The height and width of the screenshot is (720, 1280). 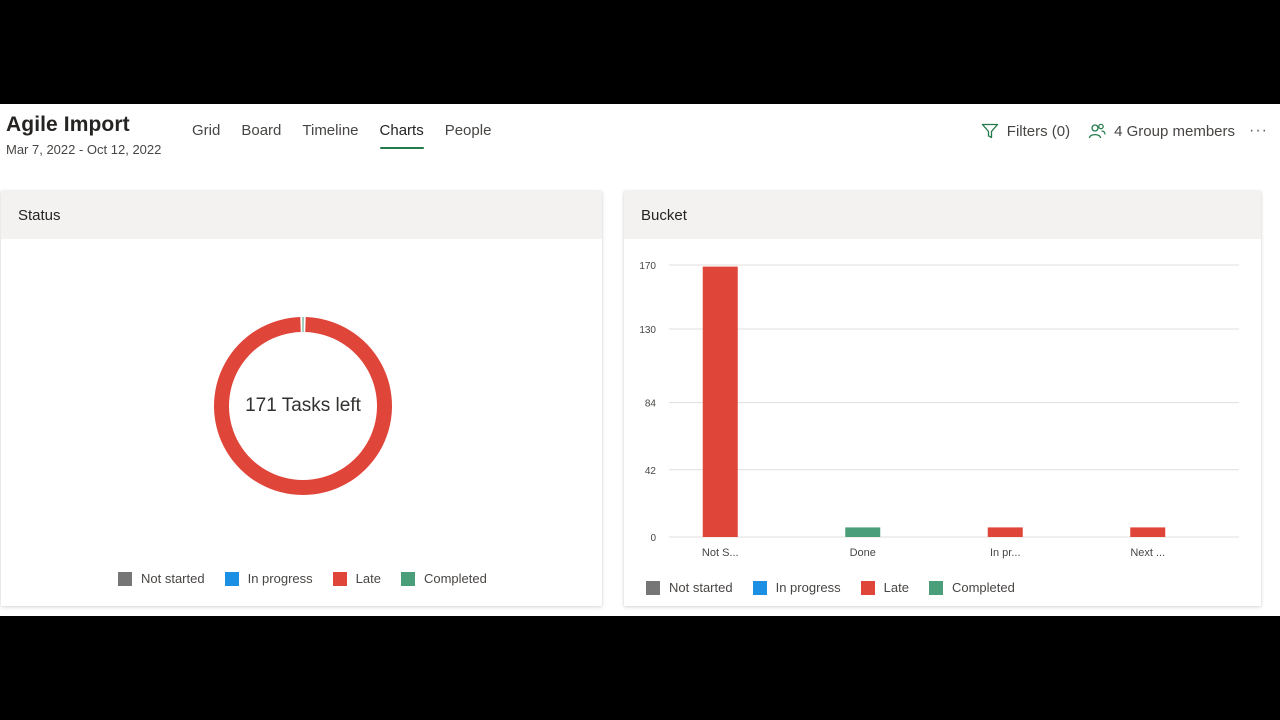 I want to click on y-tick-label: 42, so click(x=651, y=471).